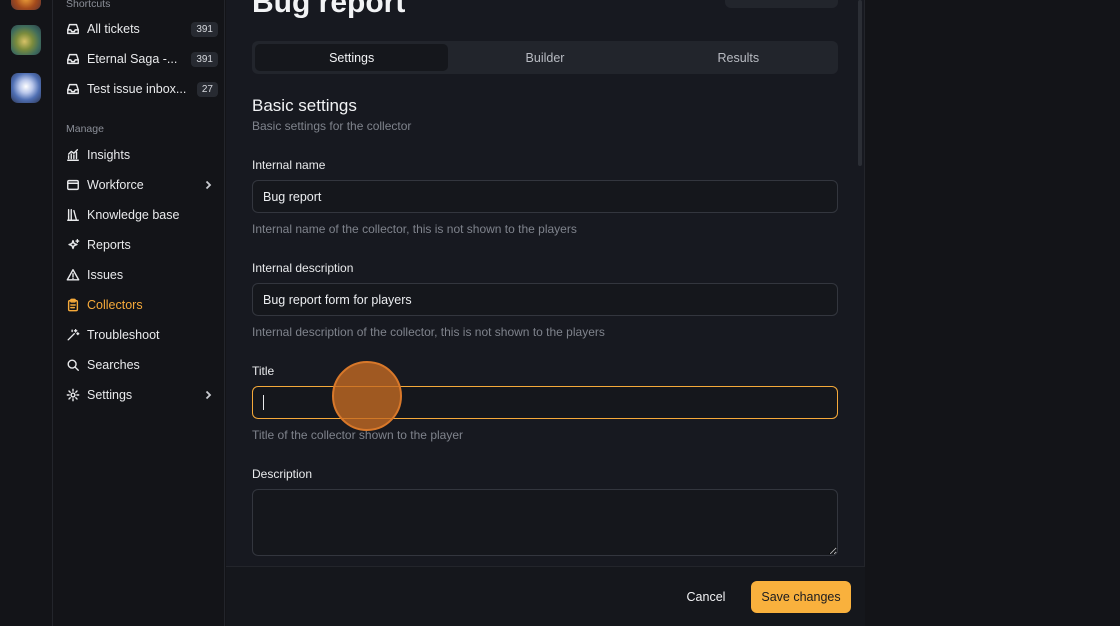 The image size is (1120, 626). What do you see at coordinates (73, 215) in the screenshot?
I see `library-icon` at bounding box center [73, 215].